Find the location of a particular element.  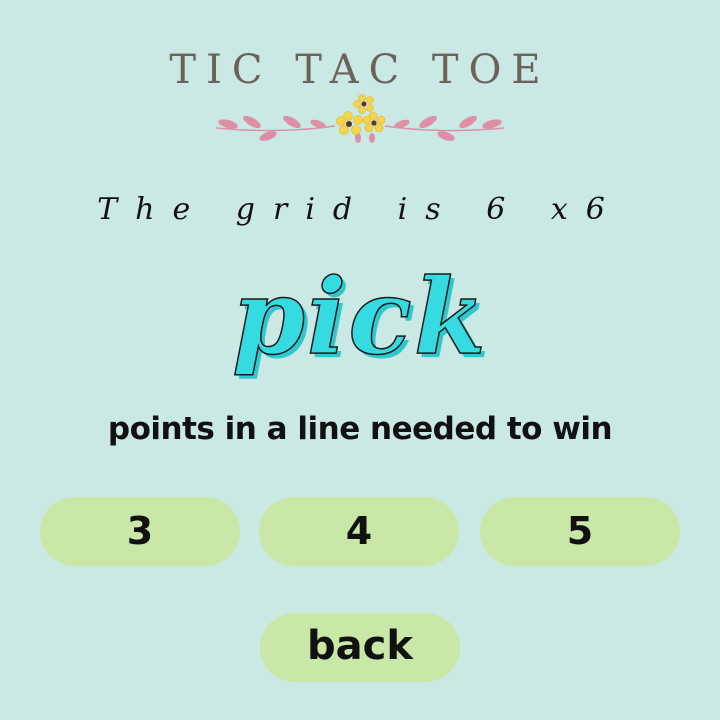

instruction-text: points in a line needed to win is located at coordinates (360, 429).